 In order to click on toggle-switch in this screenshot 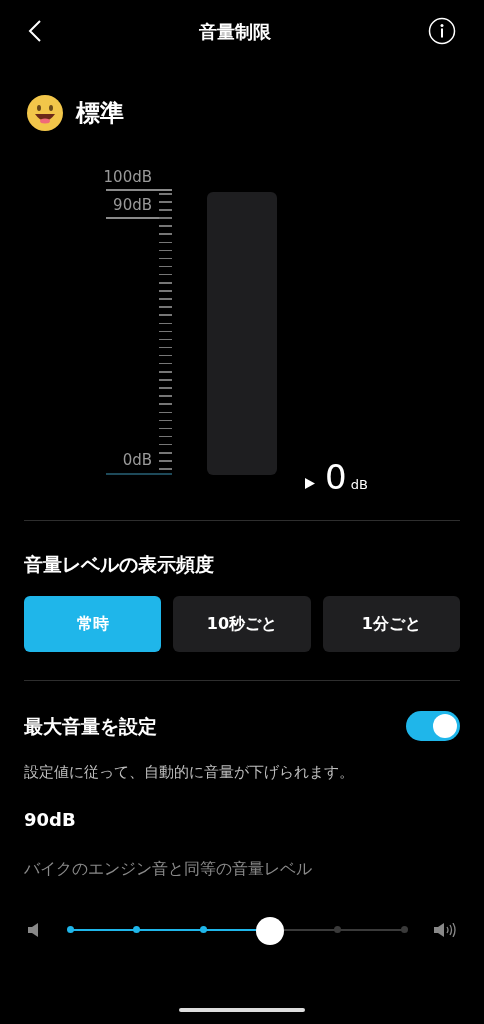, I will do `click(433, 726)`.